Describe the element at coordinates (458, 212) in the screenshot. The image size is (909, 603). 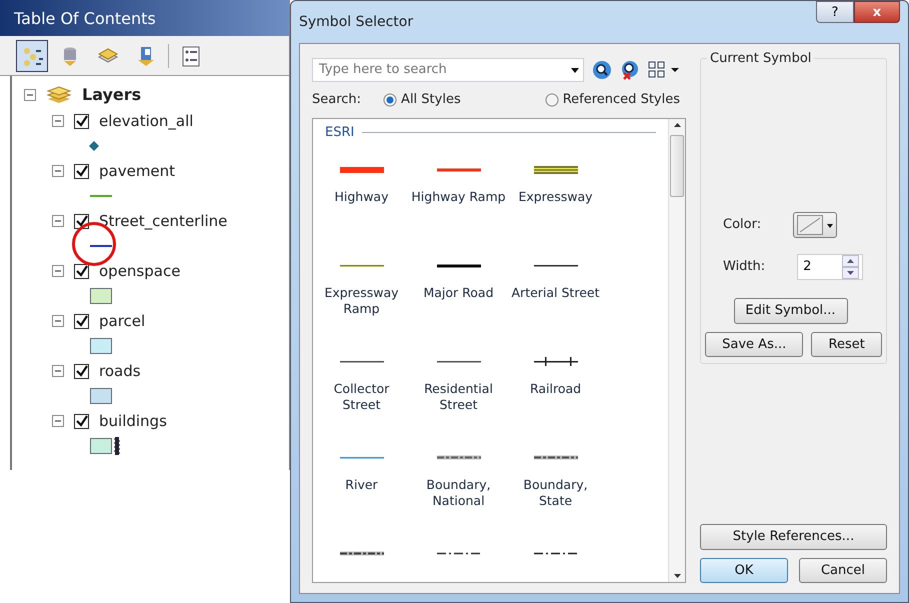
I see `symbol-item: Highway Ramp` at that location.